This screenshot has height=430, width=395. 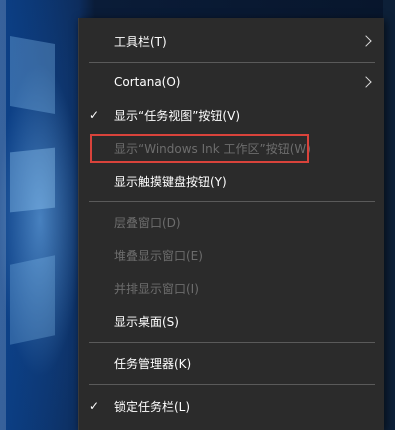 What do you see at coordinates (170, 181) in the screenshot?
I see `menu-item-label: 显示触摸键盘按钮(Y)` at bounding box center [170, 181].